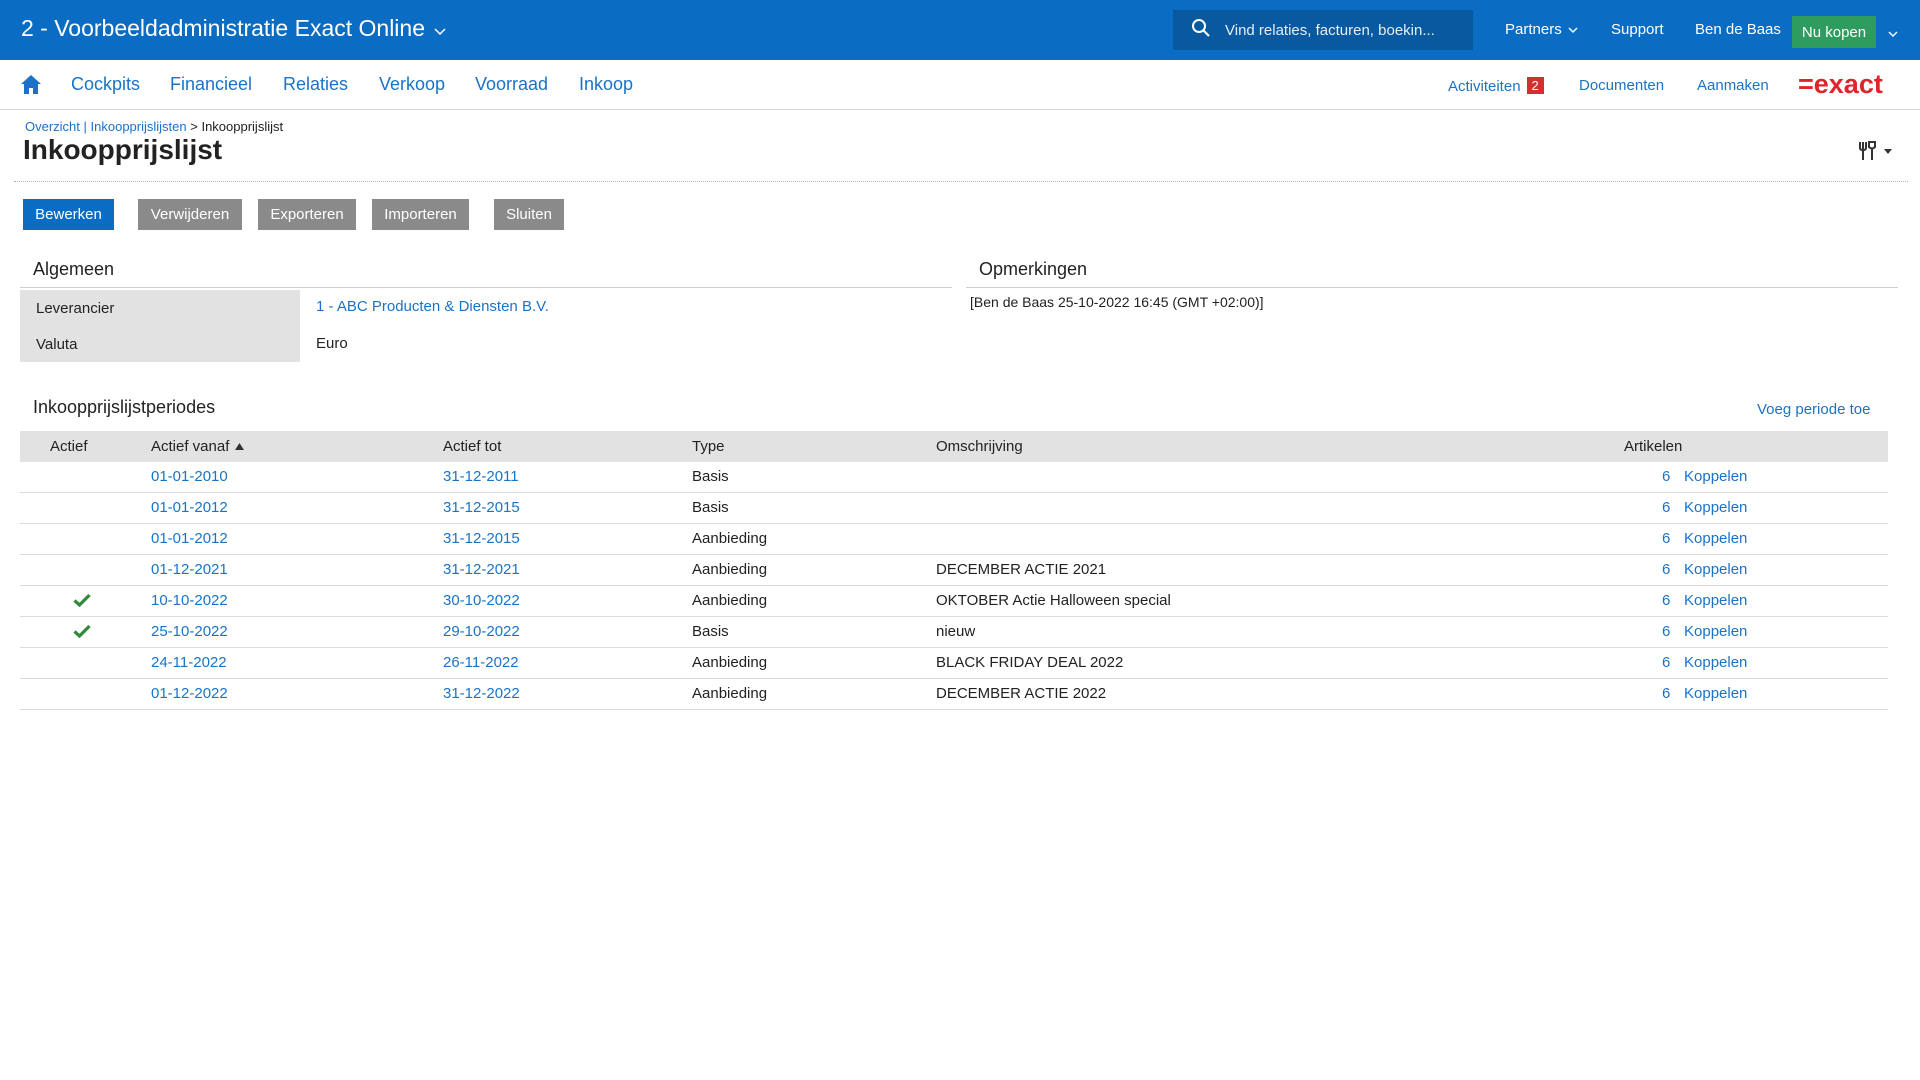 The height and width of the screenshot is (1080, 1920). I want to click on cell-type: Basis, so click(710, 476).